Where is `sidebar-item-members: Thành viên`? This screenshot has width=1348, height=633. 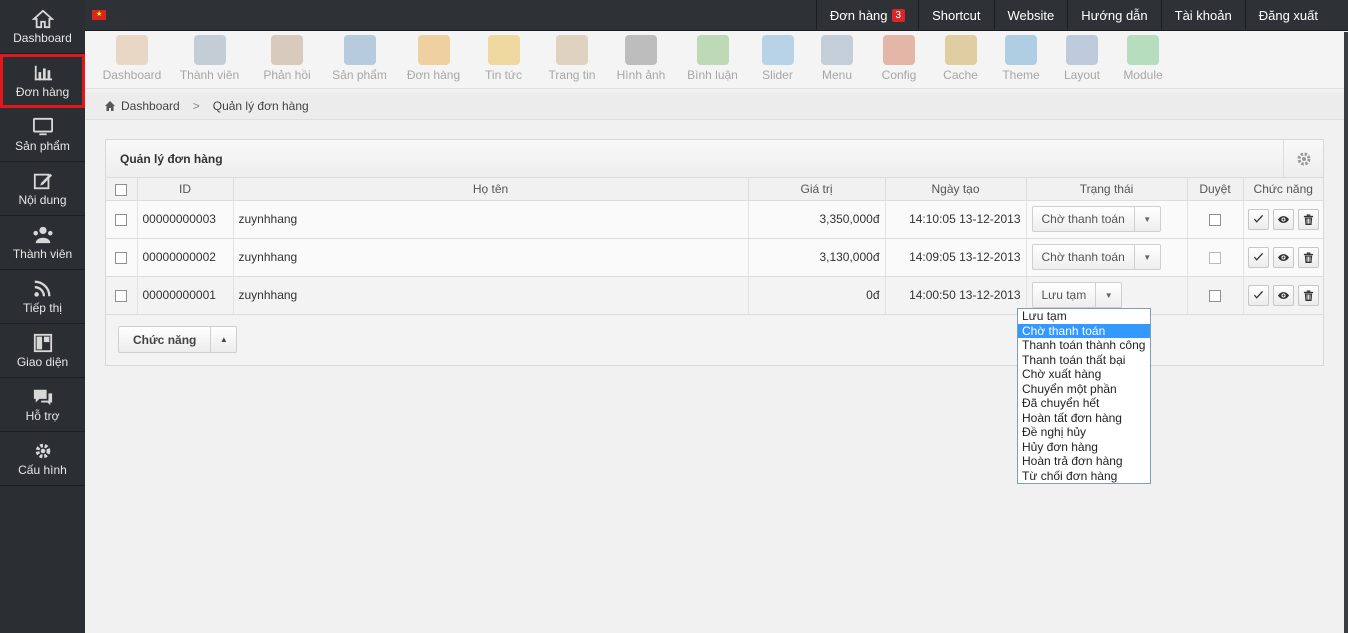
sidebar-item-members: Thành viên is located at coordinates (42, 243).